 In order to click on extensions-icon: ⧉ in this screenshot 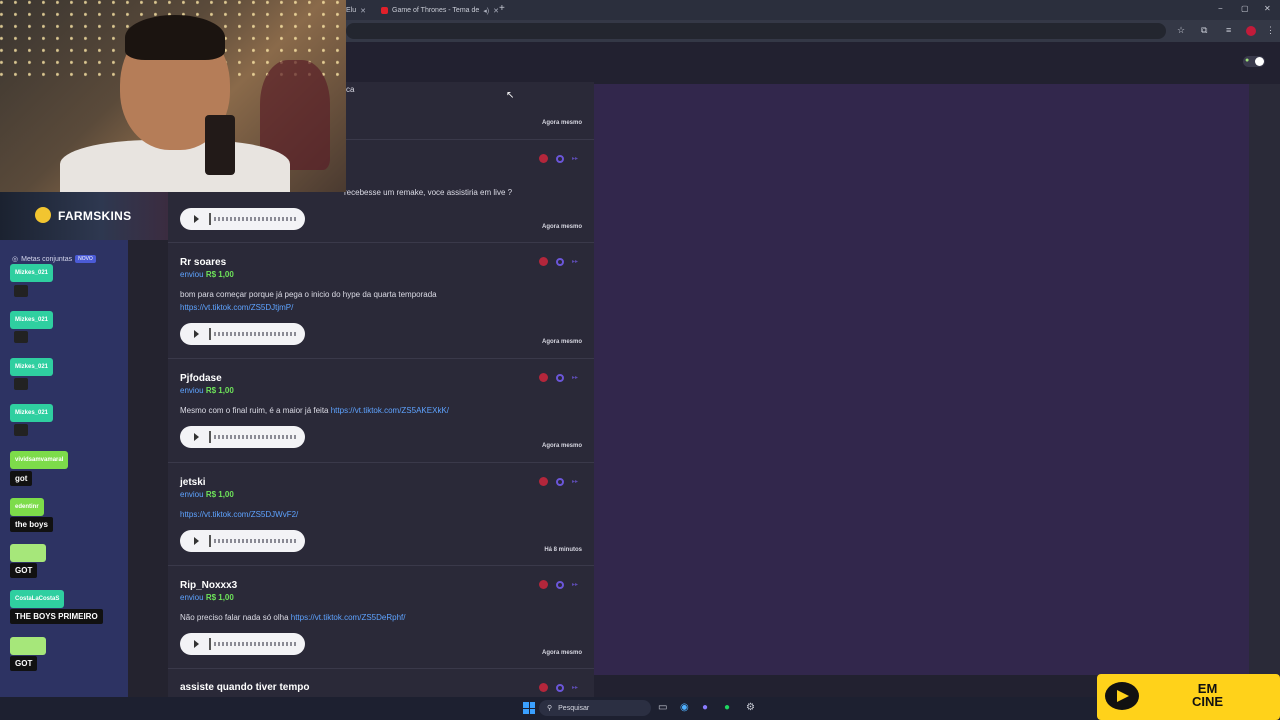, I will do `click(1204, 30)`.